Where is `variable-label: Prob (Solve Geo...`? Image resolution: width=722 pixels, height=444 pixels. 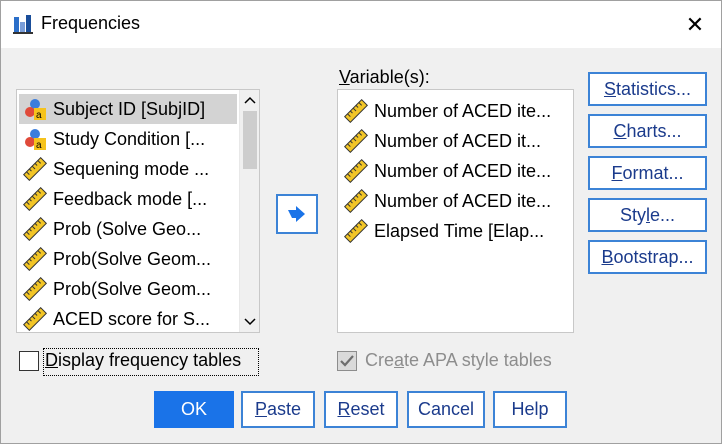
variable-label: Prob (Solve Geo... is located at coordinates (127, 228).